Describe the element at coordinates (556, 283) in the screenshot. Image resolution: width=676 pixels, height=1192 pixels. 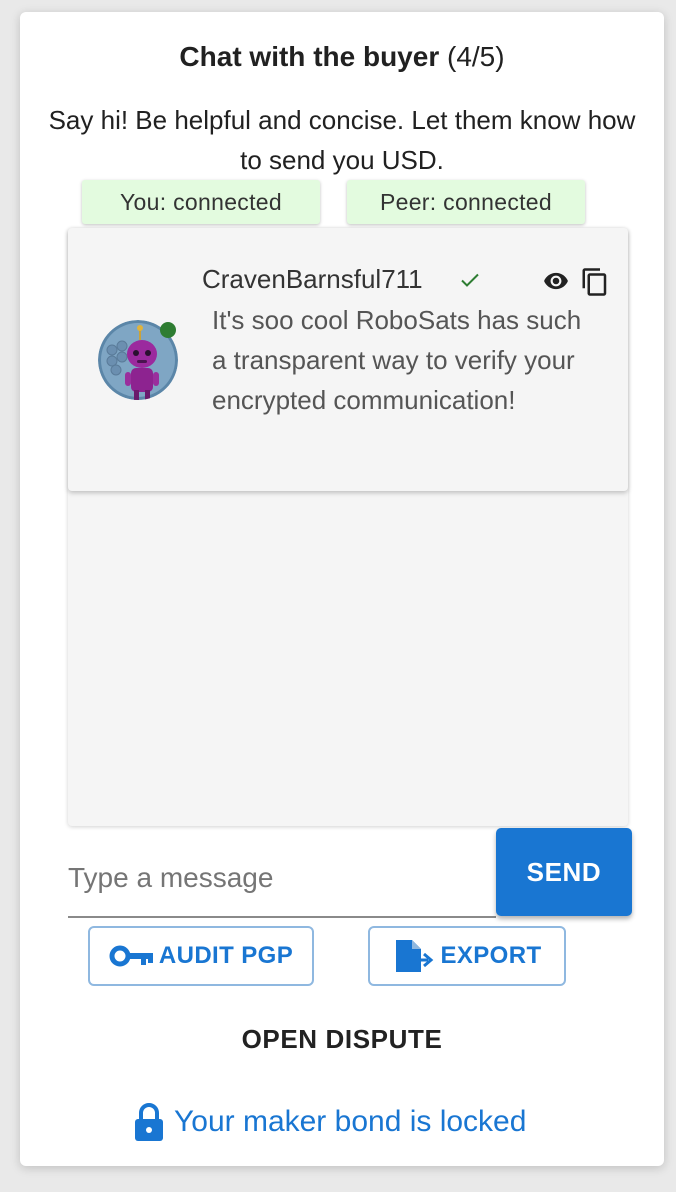
I see `eye-icon` at that location.